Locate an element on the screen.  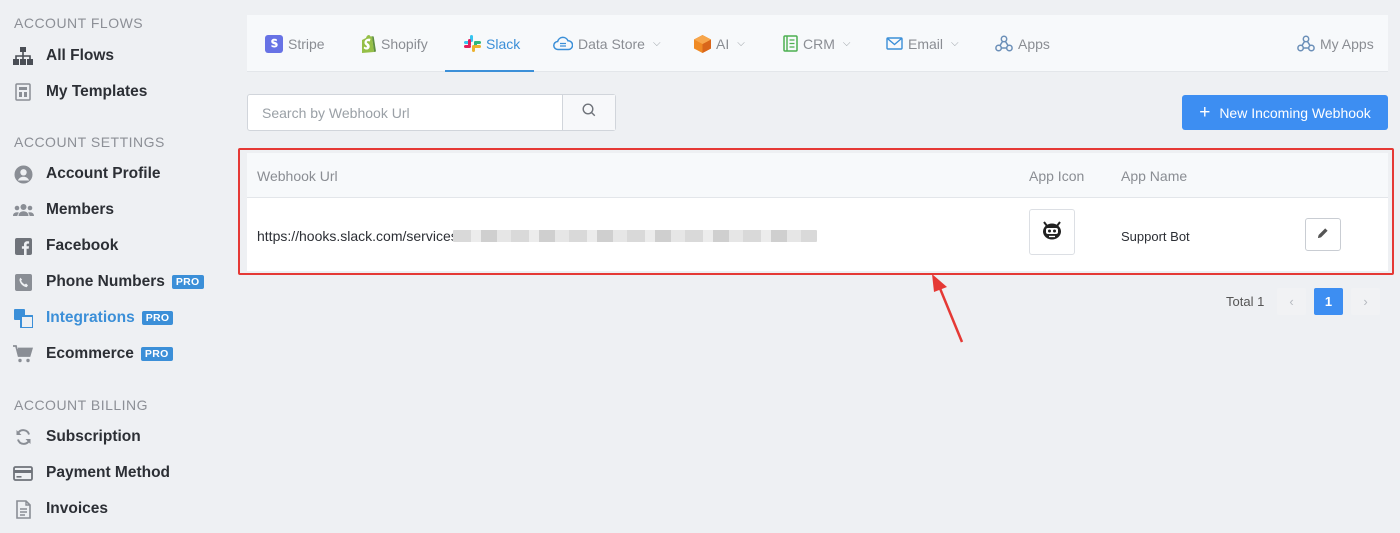
pagination-page-1: 1 is located at coordinates (1328, 301).